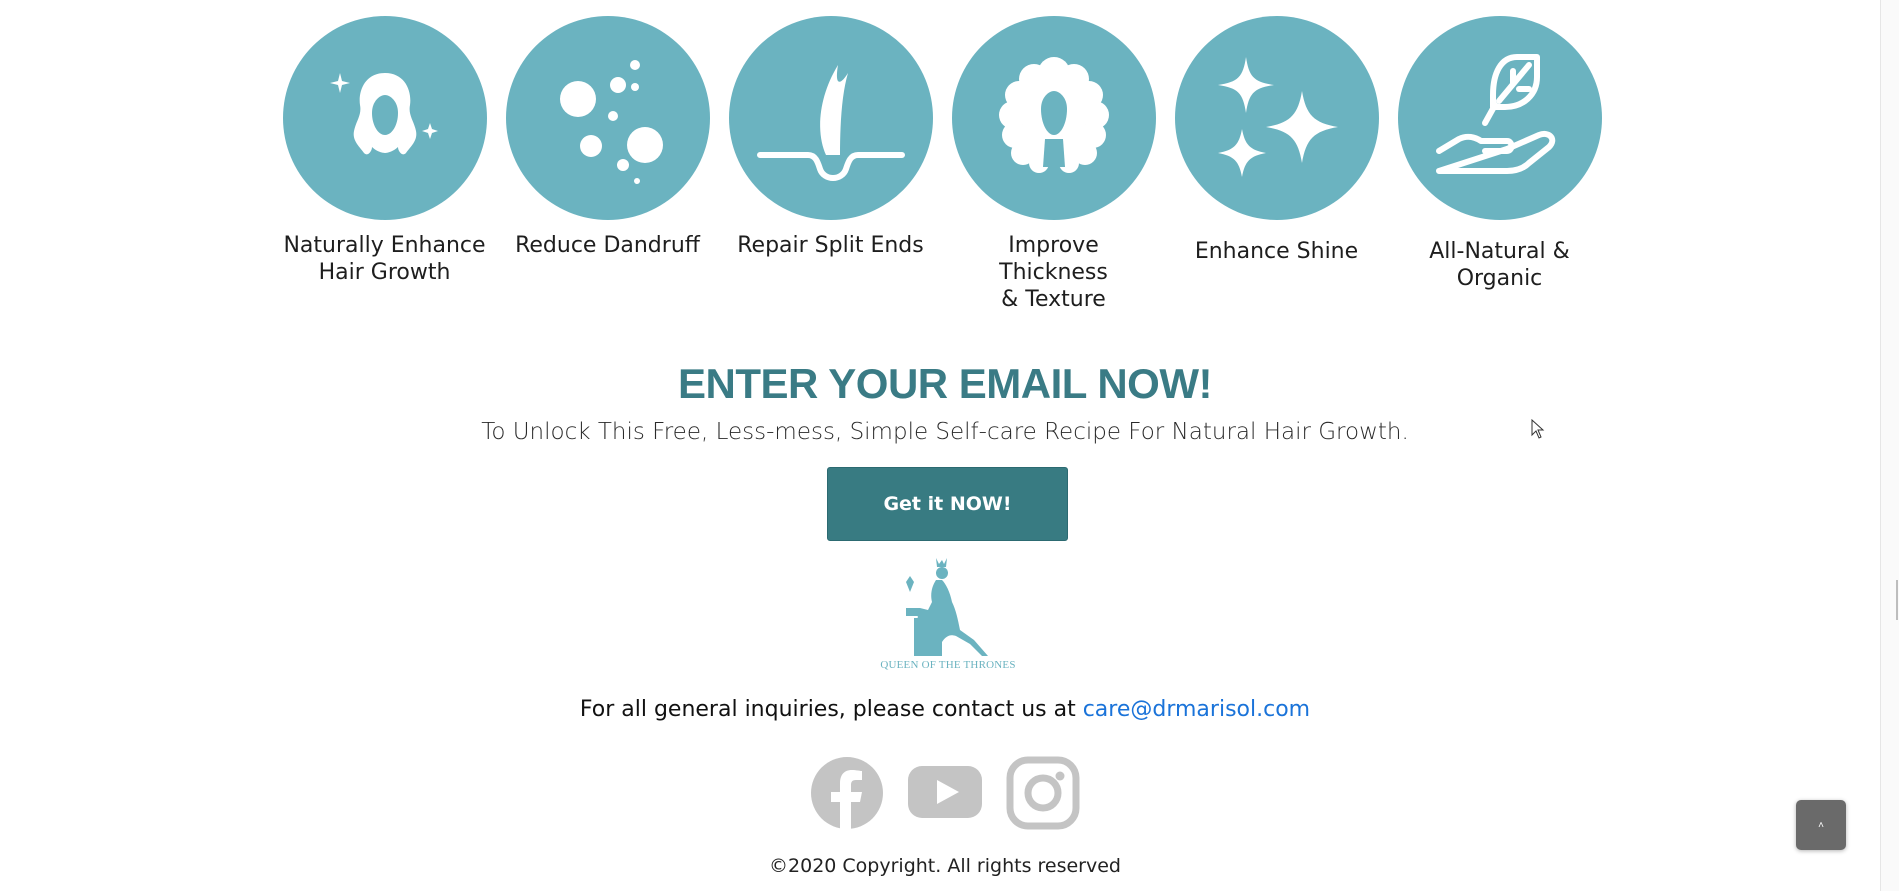 The image size is (1899, 891). What do you see at coordinates (1499, 118) in the screenshot?
I see `leaf-in-hand-icon` at bounding box center [1499, 118].